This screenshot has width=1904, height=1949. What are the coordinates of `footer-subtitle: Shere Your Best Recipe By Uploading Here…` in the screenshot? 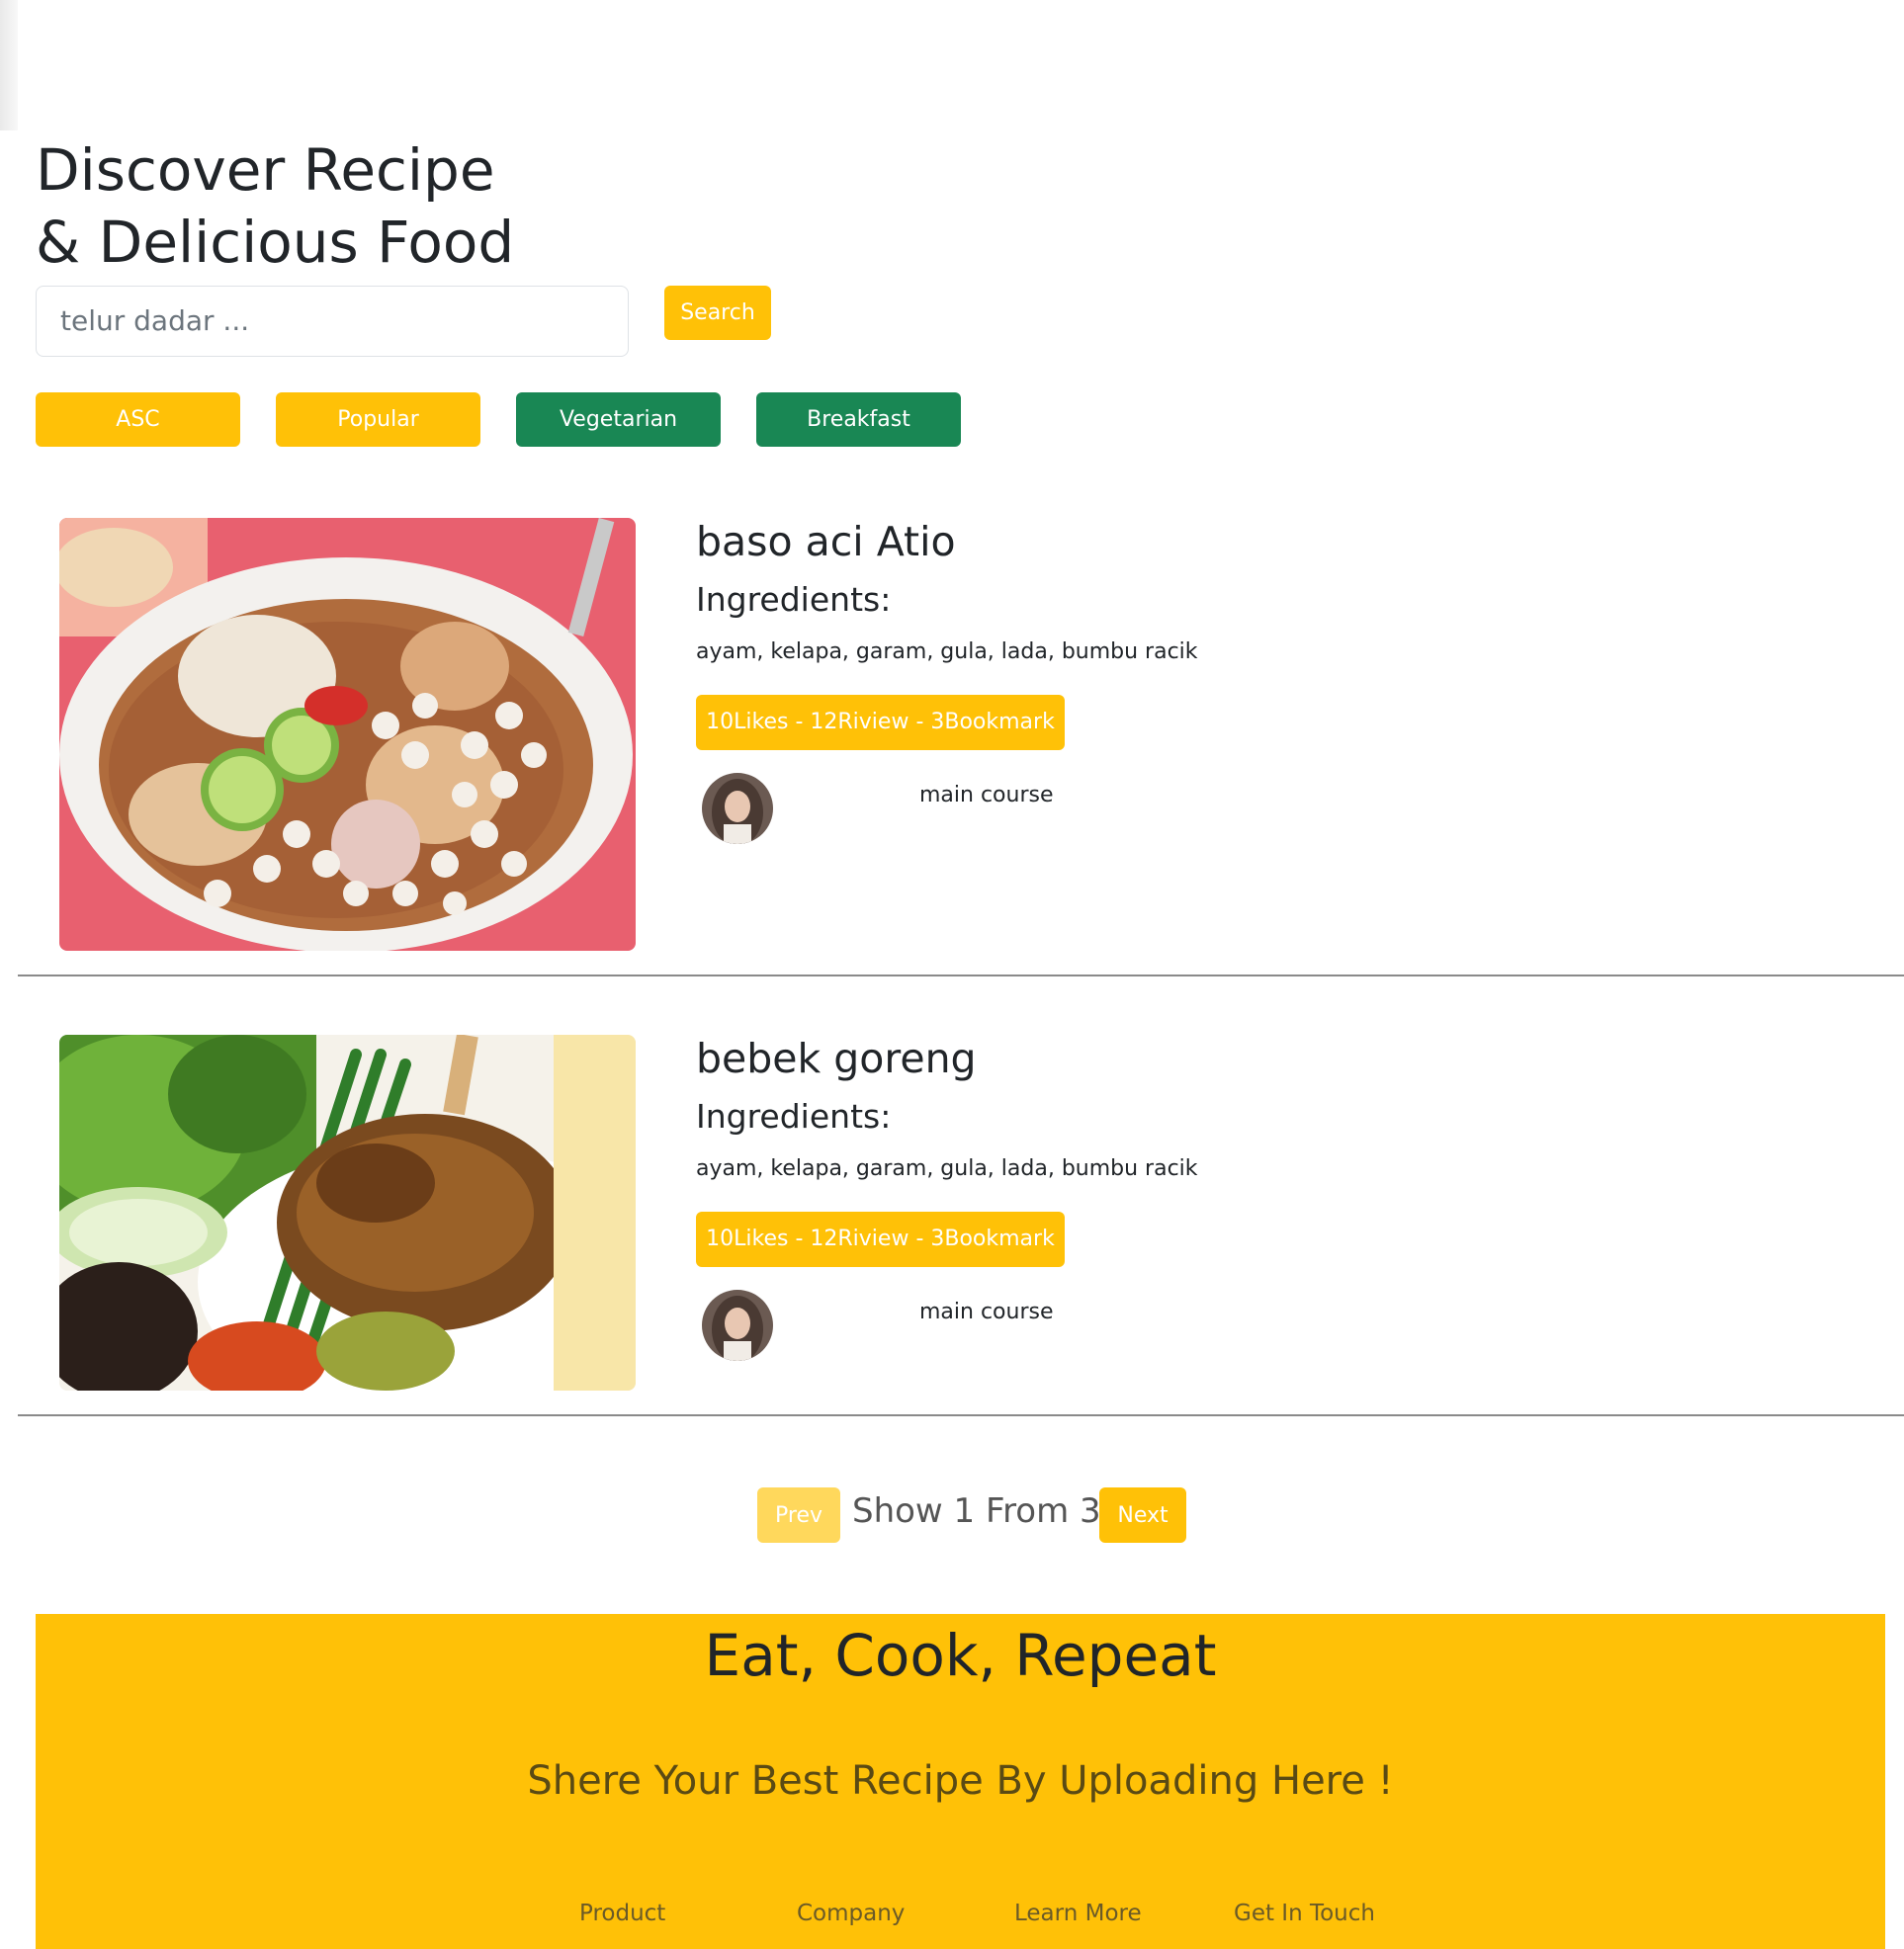 It's located at (960, 1781).